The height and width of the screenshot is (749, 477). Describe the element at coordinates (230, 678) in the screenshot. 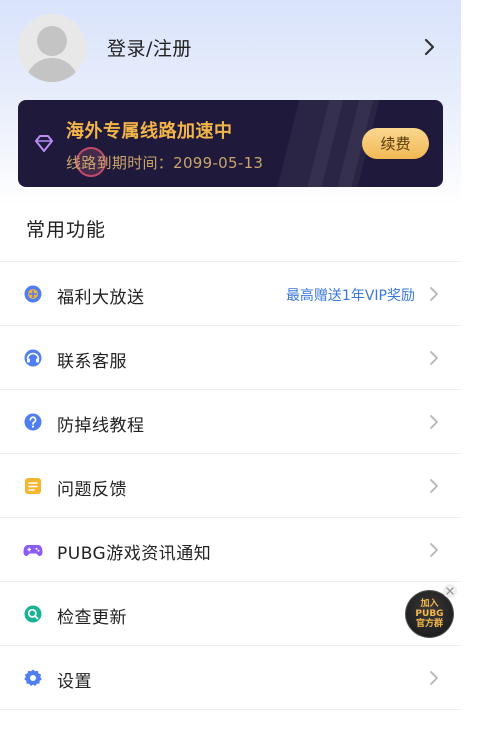

I see `menu-item-settings: 设置` at that location.